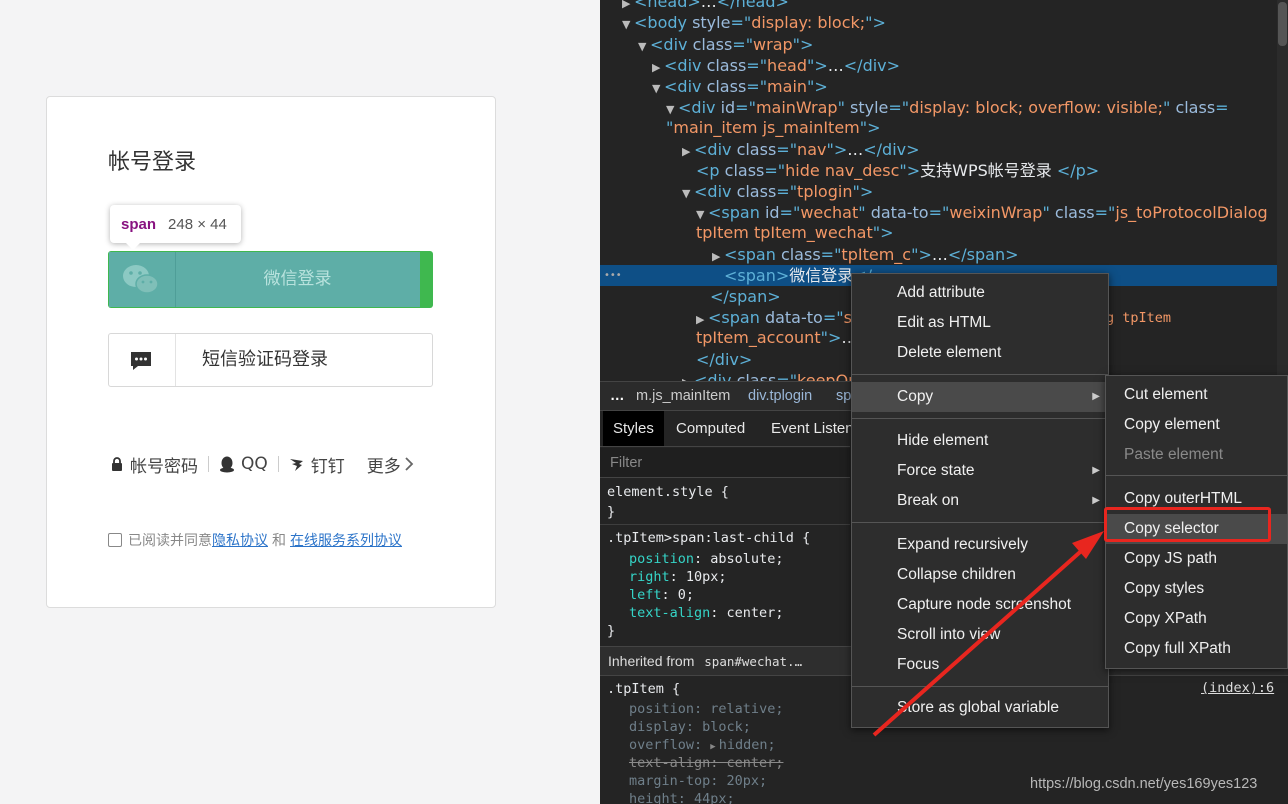  What do you see at coordinates (1196, 425) in the screenshot?
I see `menu-item-copy-element: Copy element` at bounding box center [1196, 425].